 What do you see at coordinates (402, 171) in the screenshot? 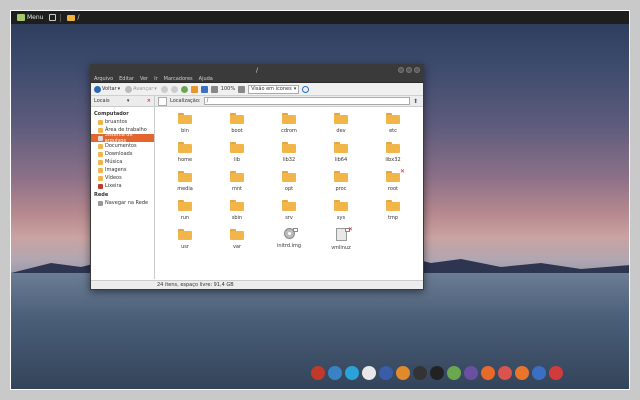
I see `locked-emblem-icon: ✕` at bounding box center [402, 171].